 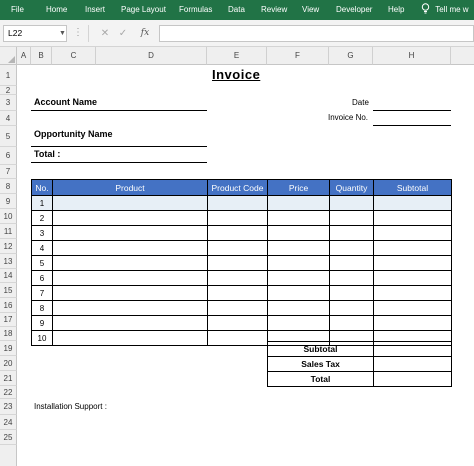 What do you see at coordinates (412, 349) in the screenshot?
I see `subtotal-value-cell` at bounding box center [412, 349].